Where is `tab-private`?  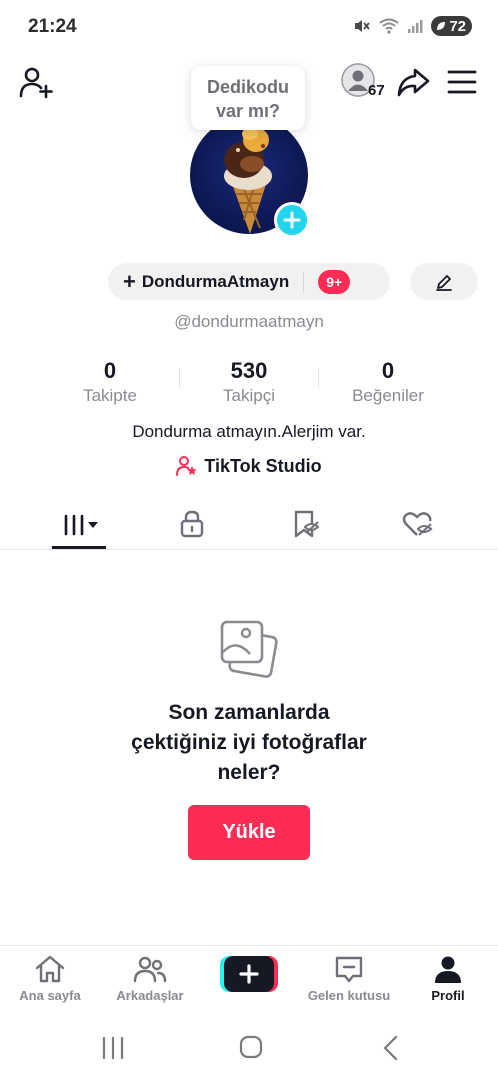 tab-private is located at coordinates (192, 524).